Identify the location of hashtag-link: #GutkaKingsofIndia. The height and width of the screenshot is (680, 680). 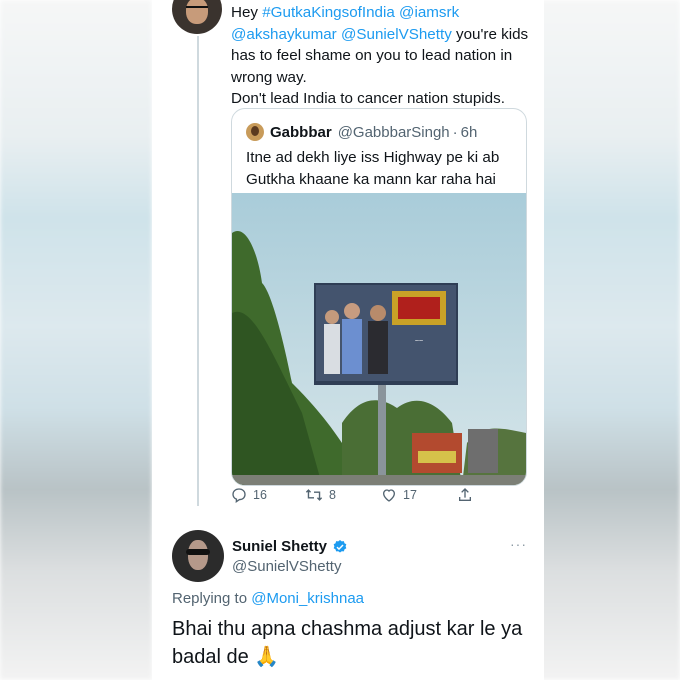
(328, 12).